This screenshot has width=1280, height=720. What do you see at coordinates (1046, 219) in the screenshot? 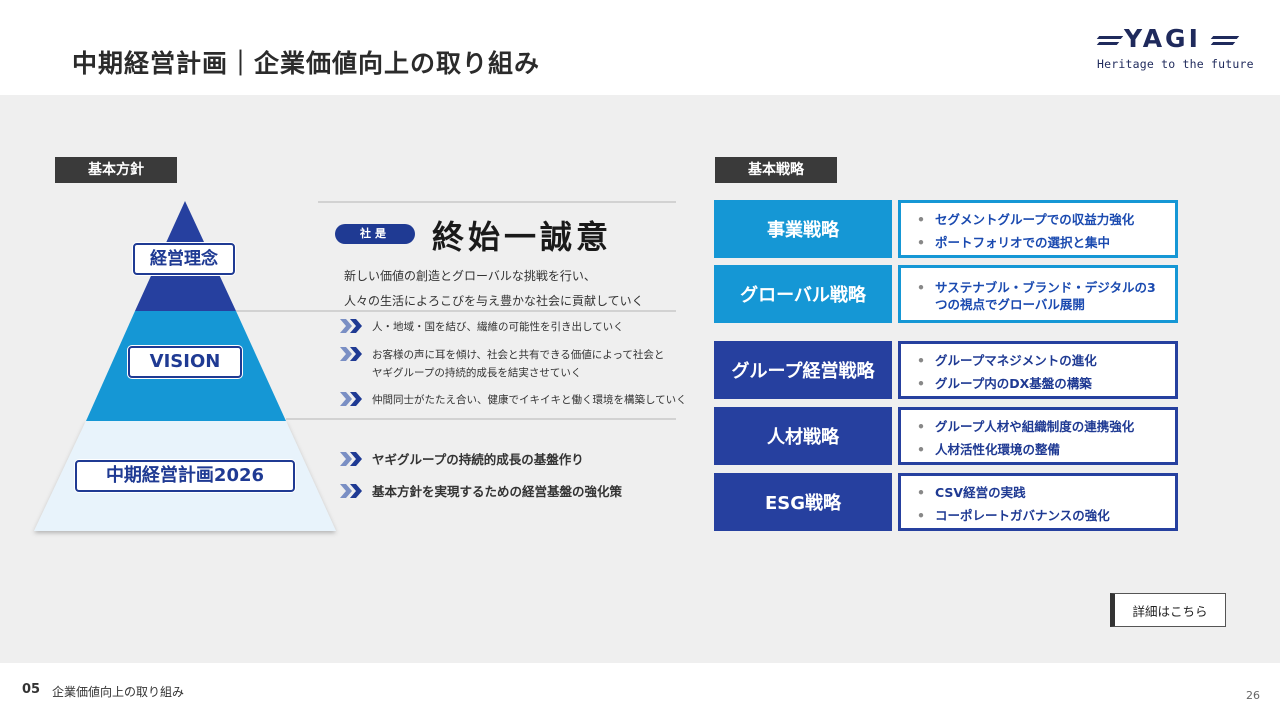
I see `strategy-bullet: セグメントグループでの収益力強化` at bounding box center [1046, 219].